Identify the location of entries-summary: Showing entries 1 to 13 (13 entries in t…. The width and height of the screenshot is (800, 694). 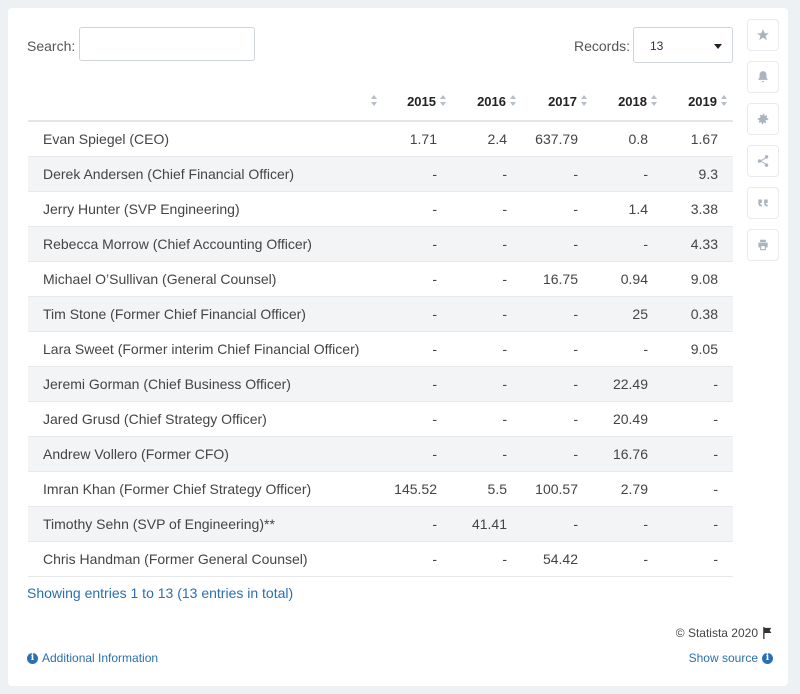
(160, 593).